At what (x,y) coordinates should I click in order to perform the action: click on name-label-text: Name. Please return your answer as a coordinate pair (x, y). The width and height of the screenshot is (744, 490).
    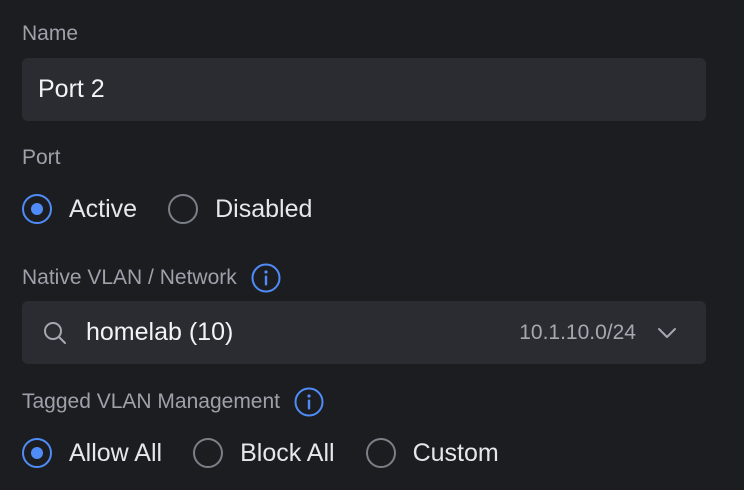
    Looking at the image, I should click on (50, 33).